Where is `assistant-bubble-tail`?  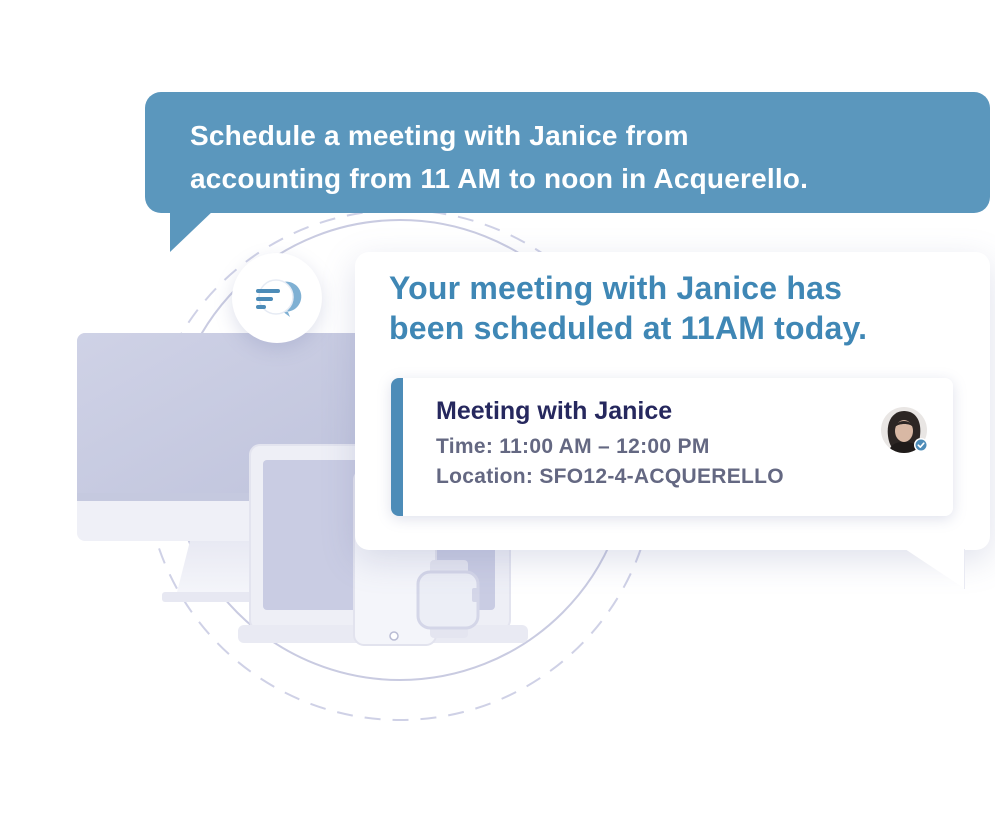 assistant-bubble-tail is located at coordinates (935, 569).